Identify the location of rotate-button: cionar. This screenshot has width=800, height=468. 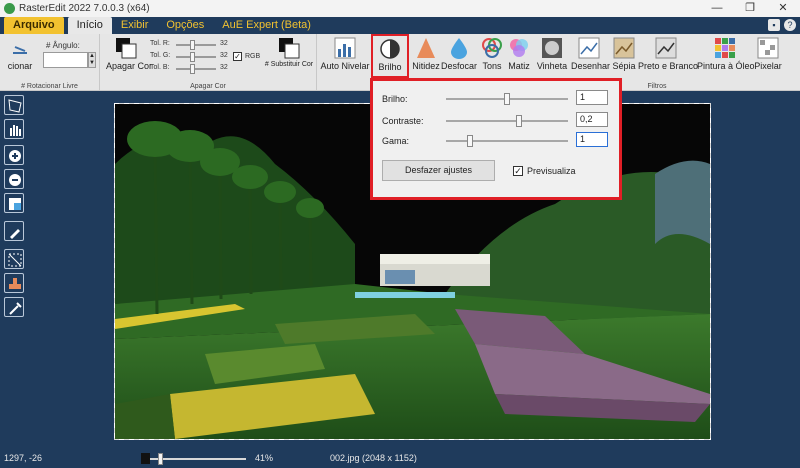
(20, 54).